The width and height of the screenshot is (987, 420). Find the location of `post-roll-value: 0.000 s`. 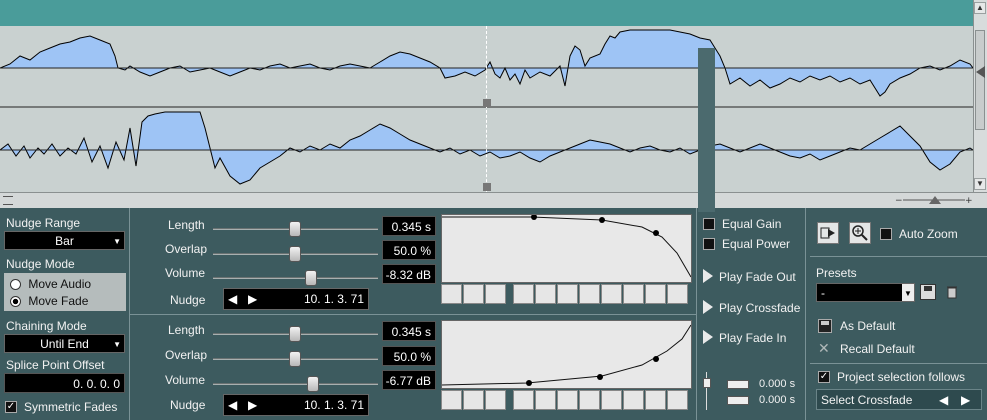

post-roll-value: 0.000 s is located at coordinates (777, 400).